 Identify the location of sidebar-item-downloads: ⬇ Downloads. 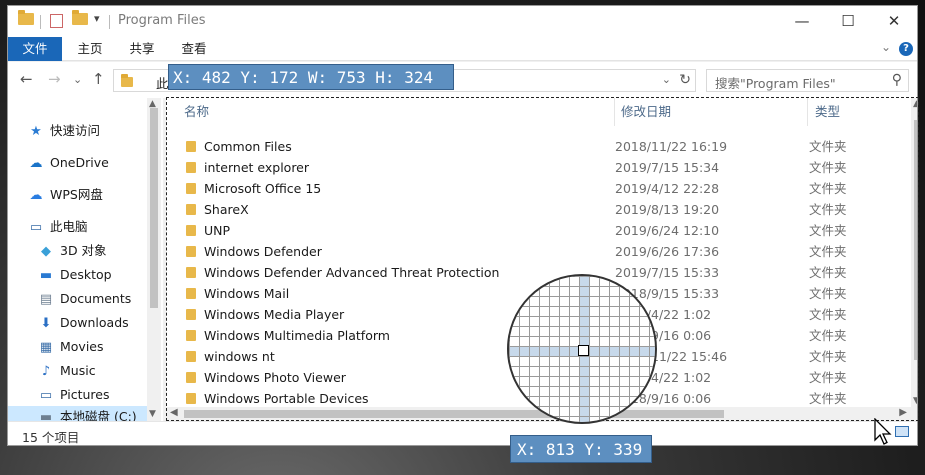
(83, 323).